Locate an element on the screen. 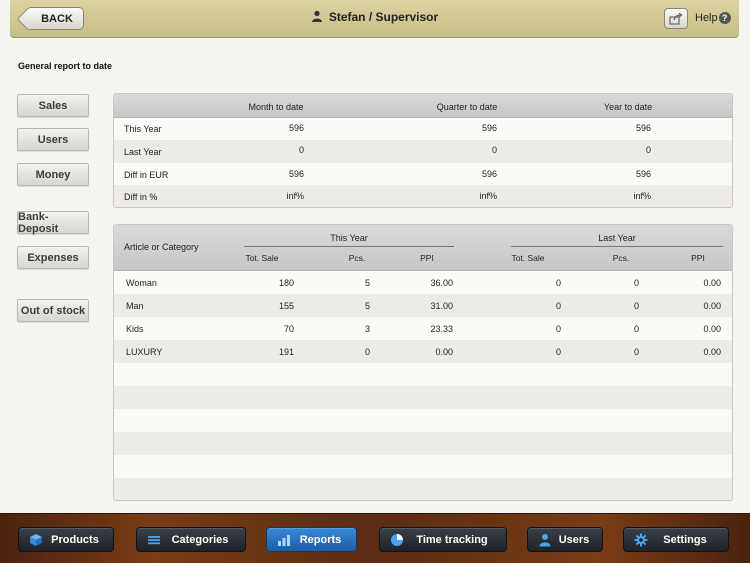  col-month-to-date: Month to date is located at coordinates (276, 107).